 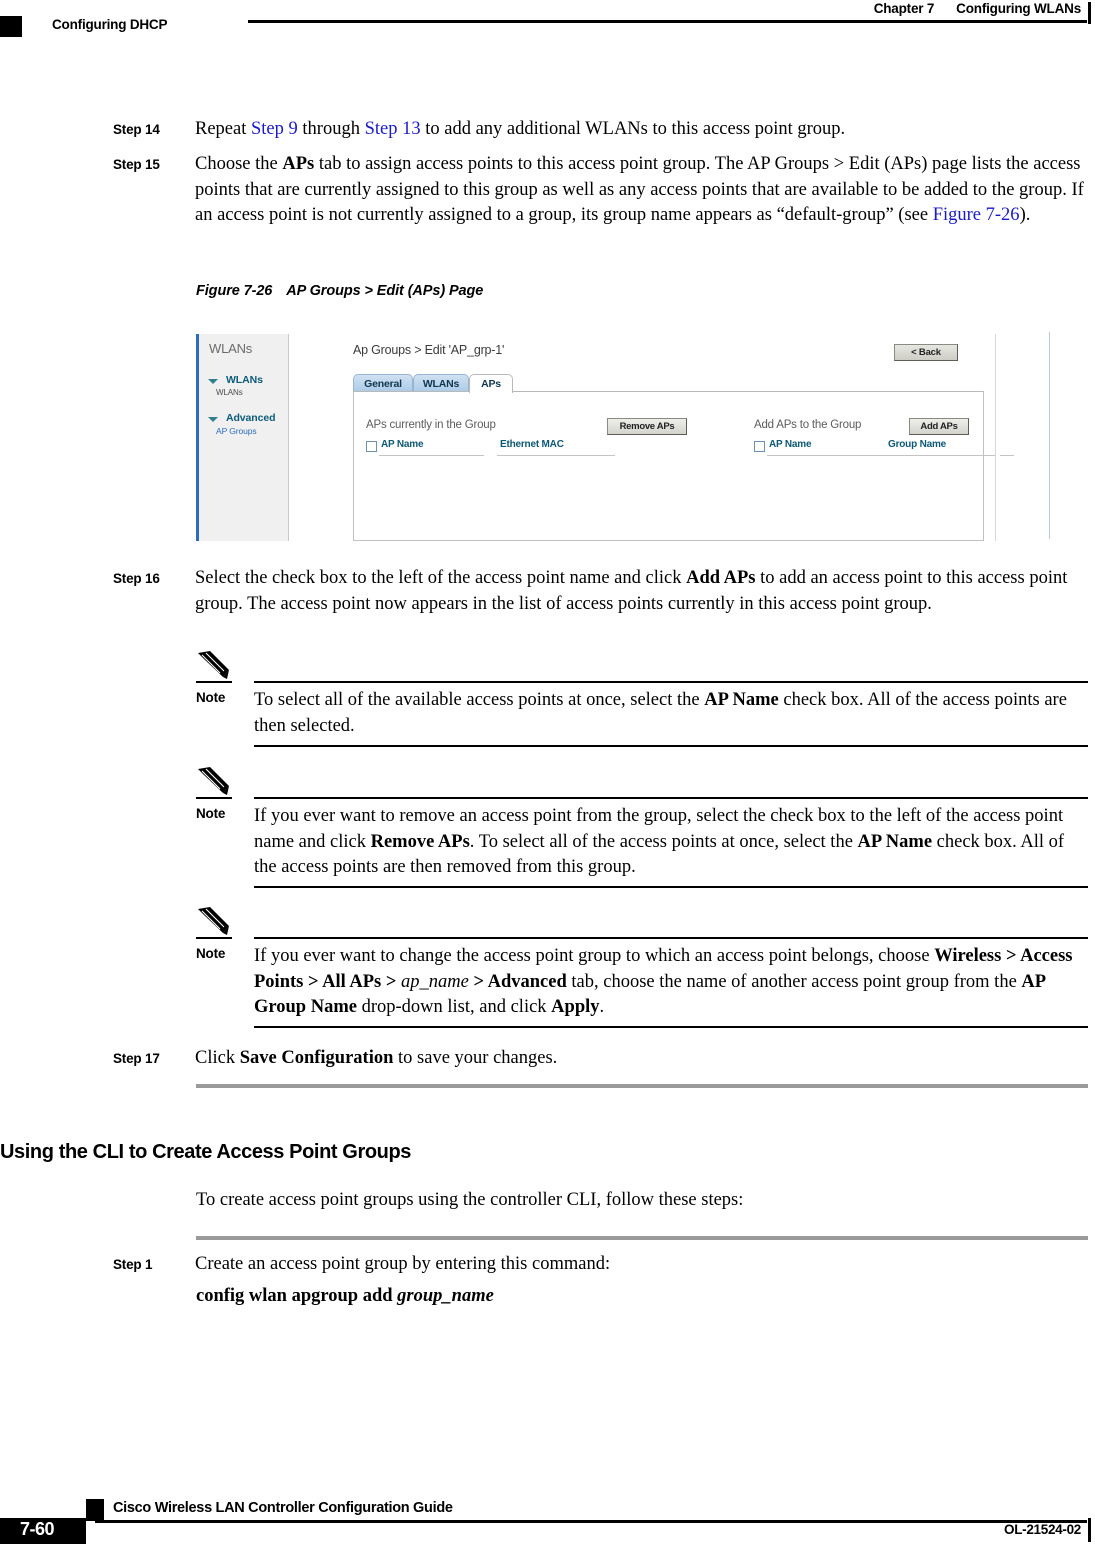 I want to click on step-16-b-add-aps: Add APs, so click(x=721, y=578).